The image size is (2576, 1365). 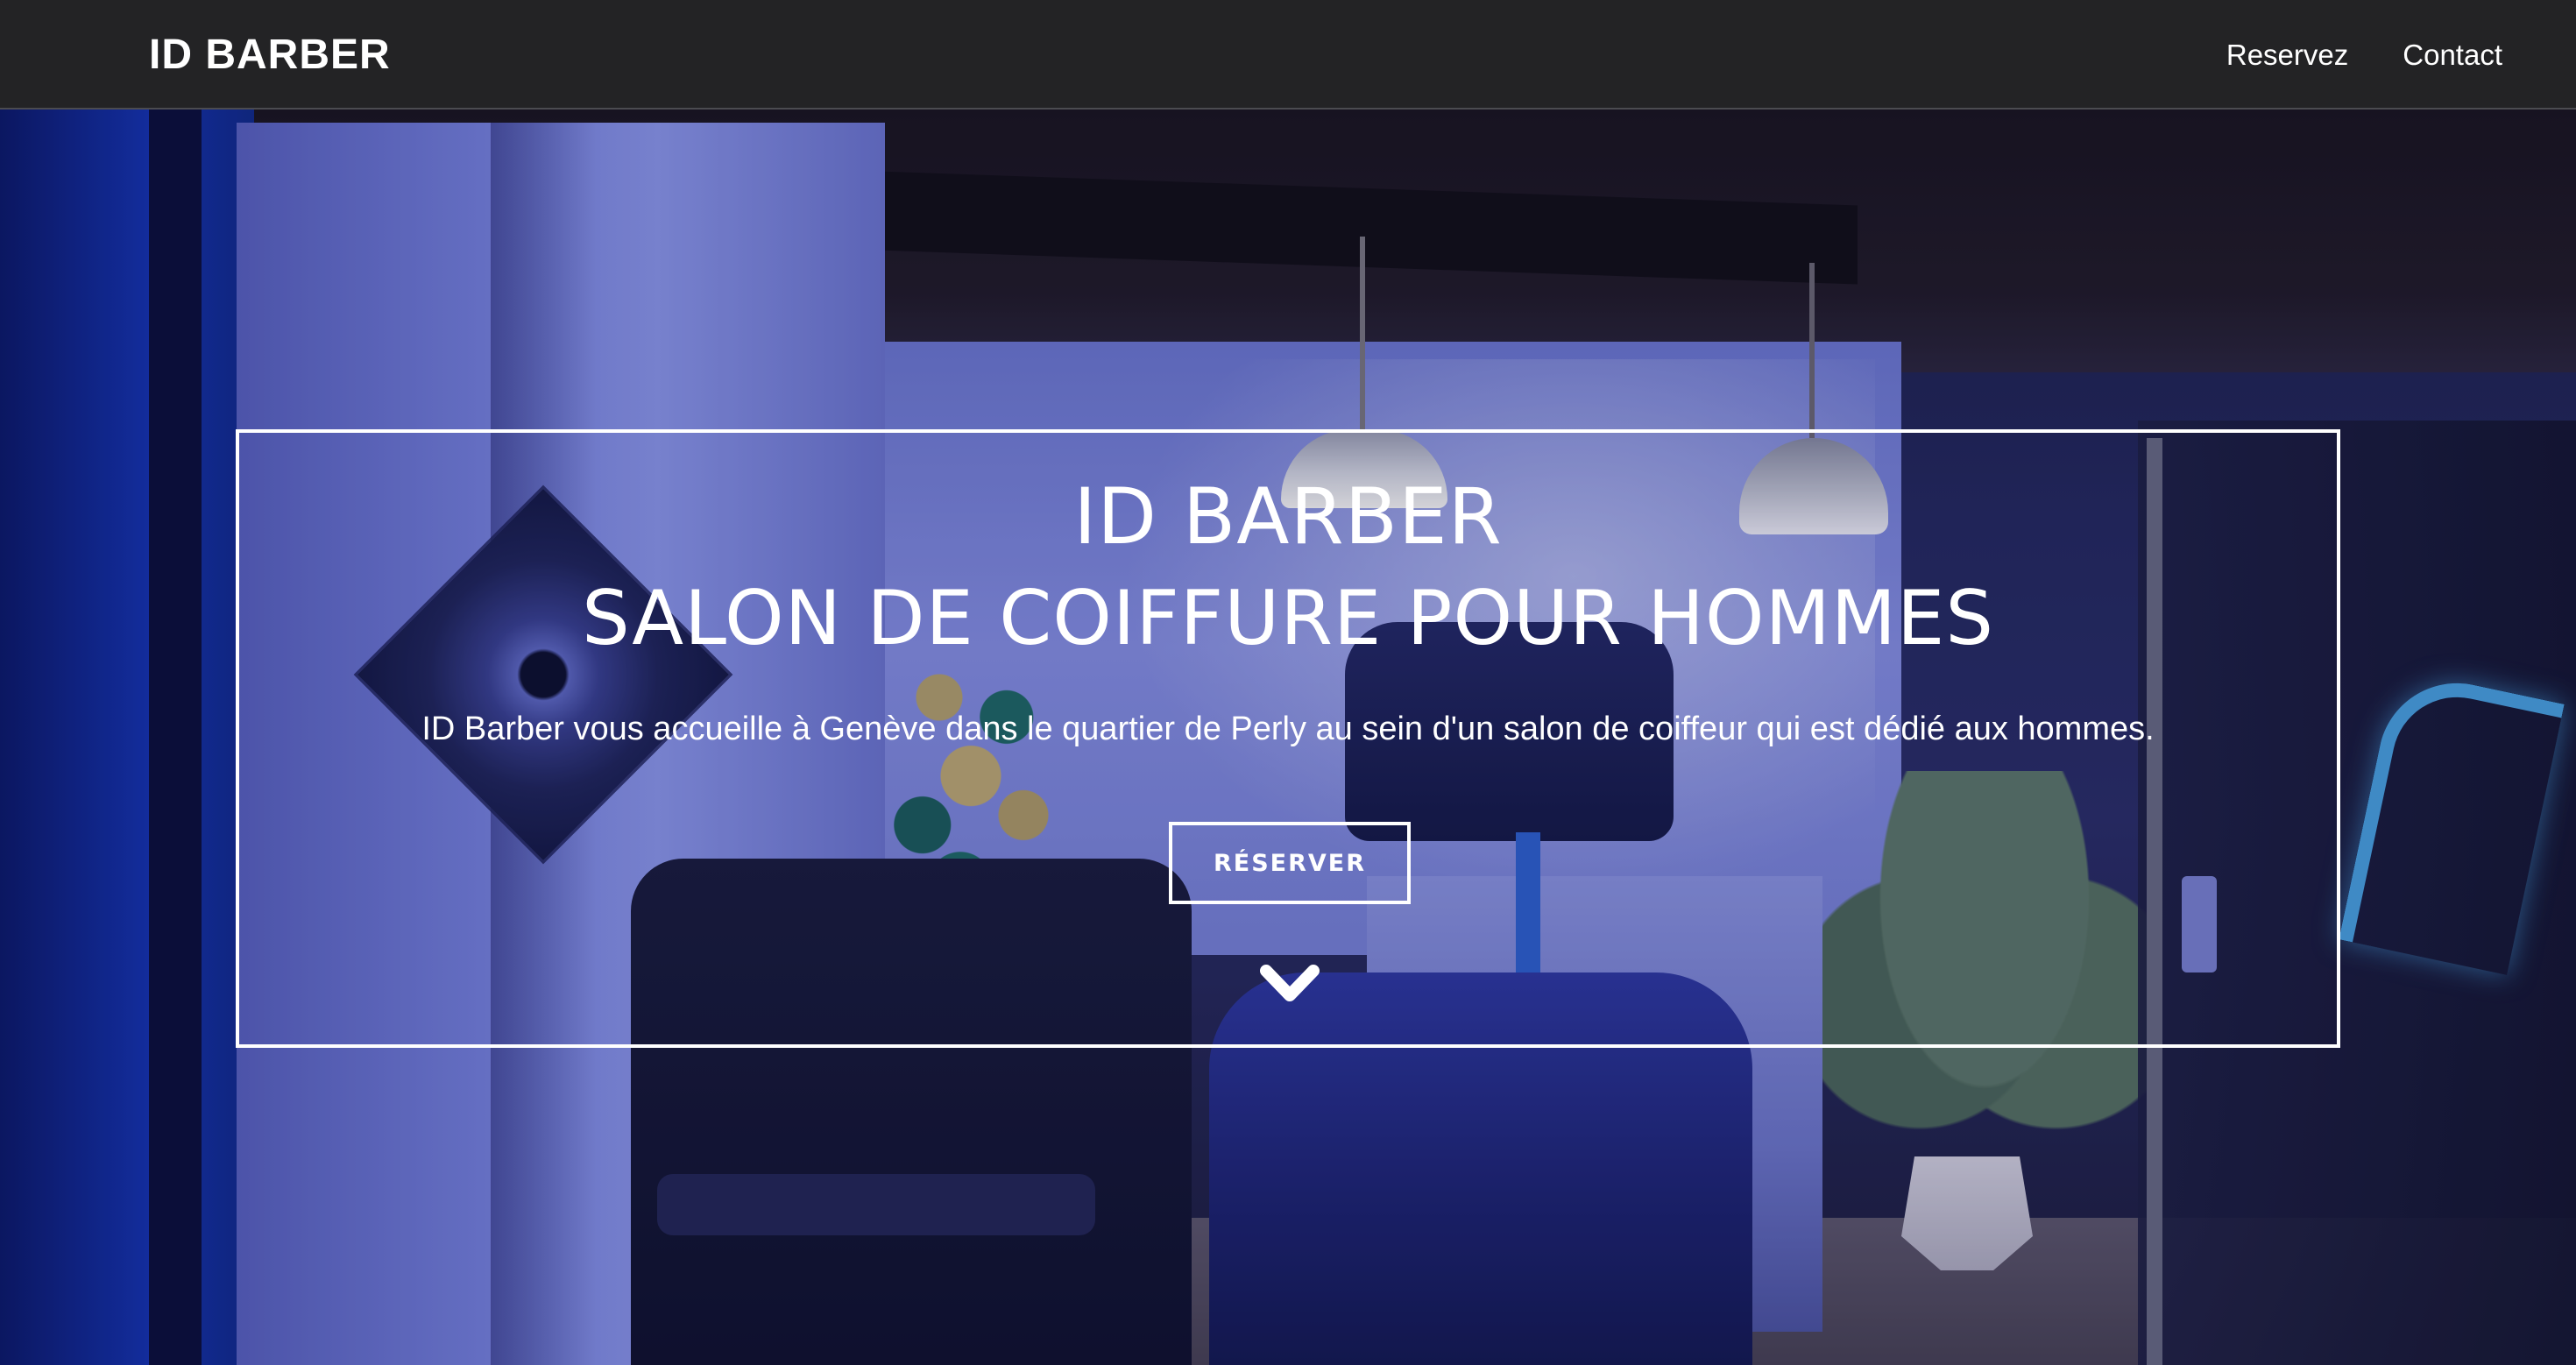 I want to click on navbar: ID BARBER Reservez Contact, so click(x=1288, y=55).